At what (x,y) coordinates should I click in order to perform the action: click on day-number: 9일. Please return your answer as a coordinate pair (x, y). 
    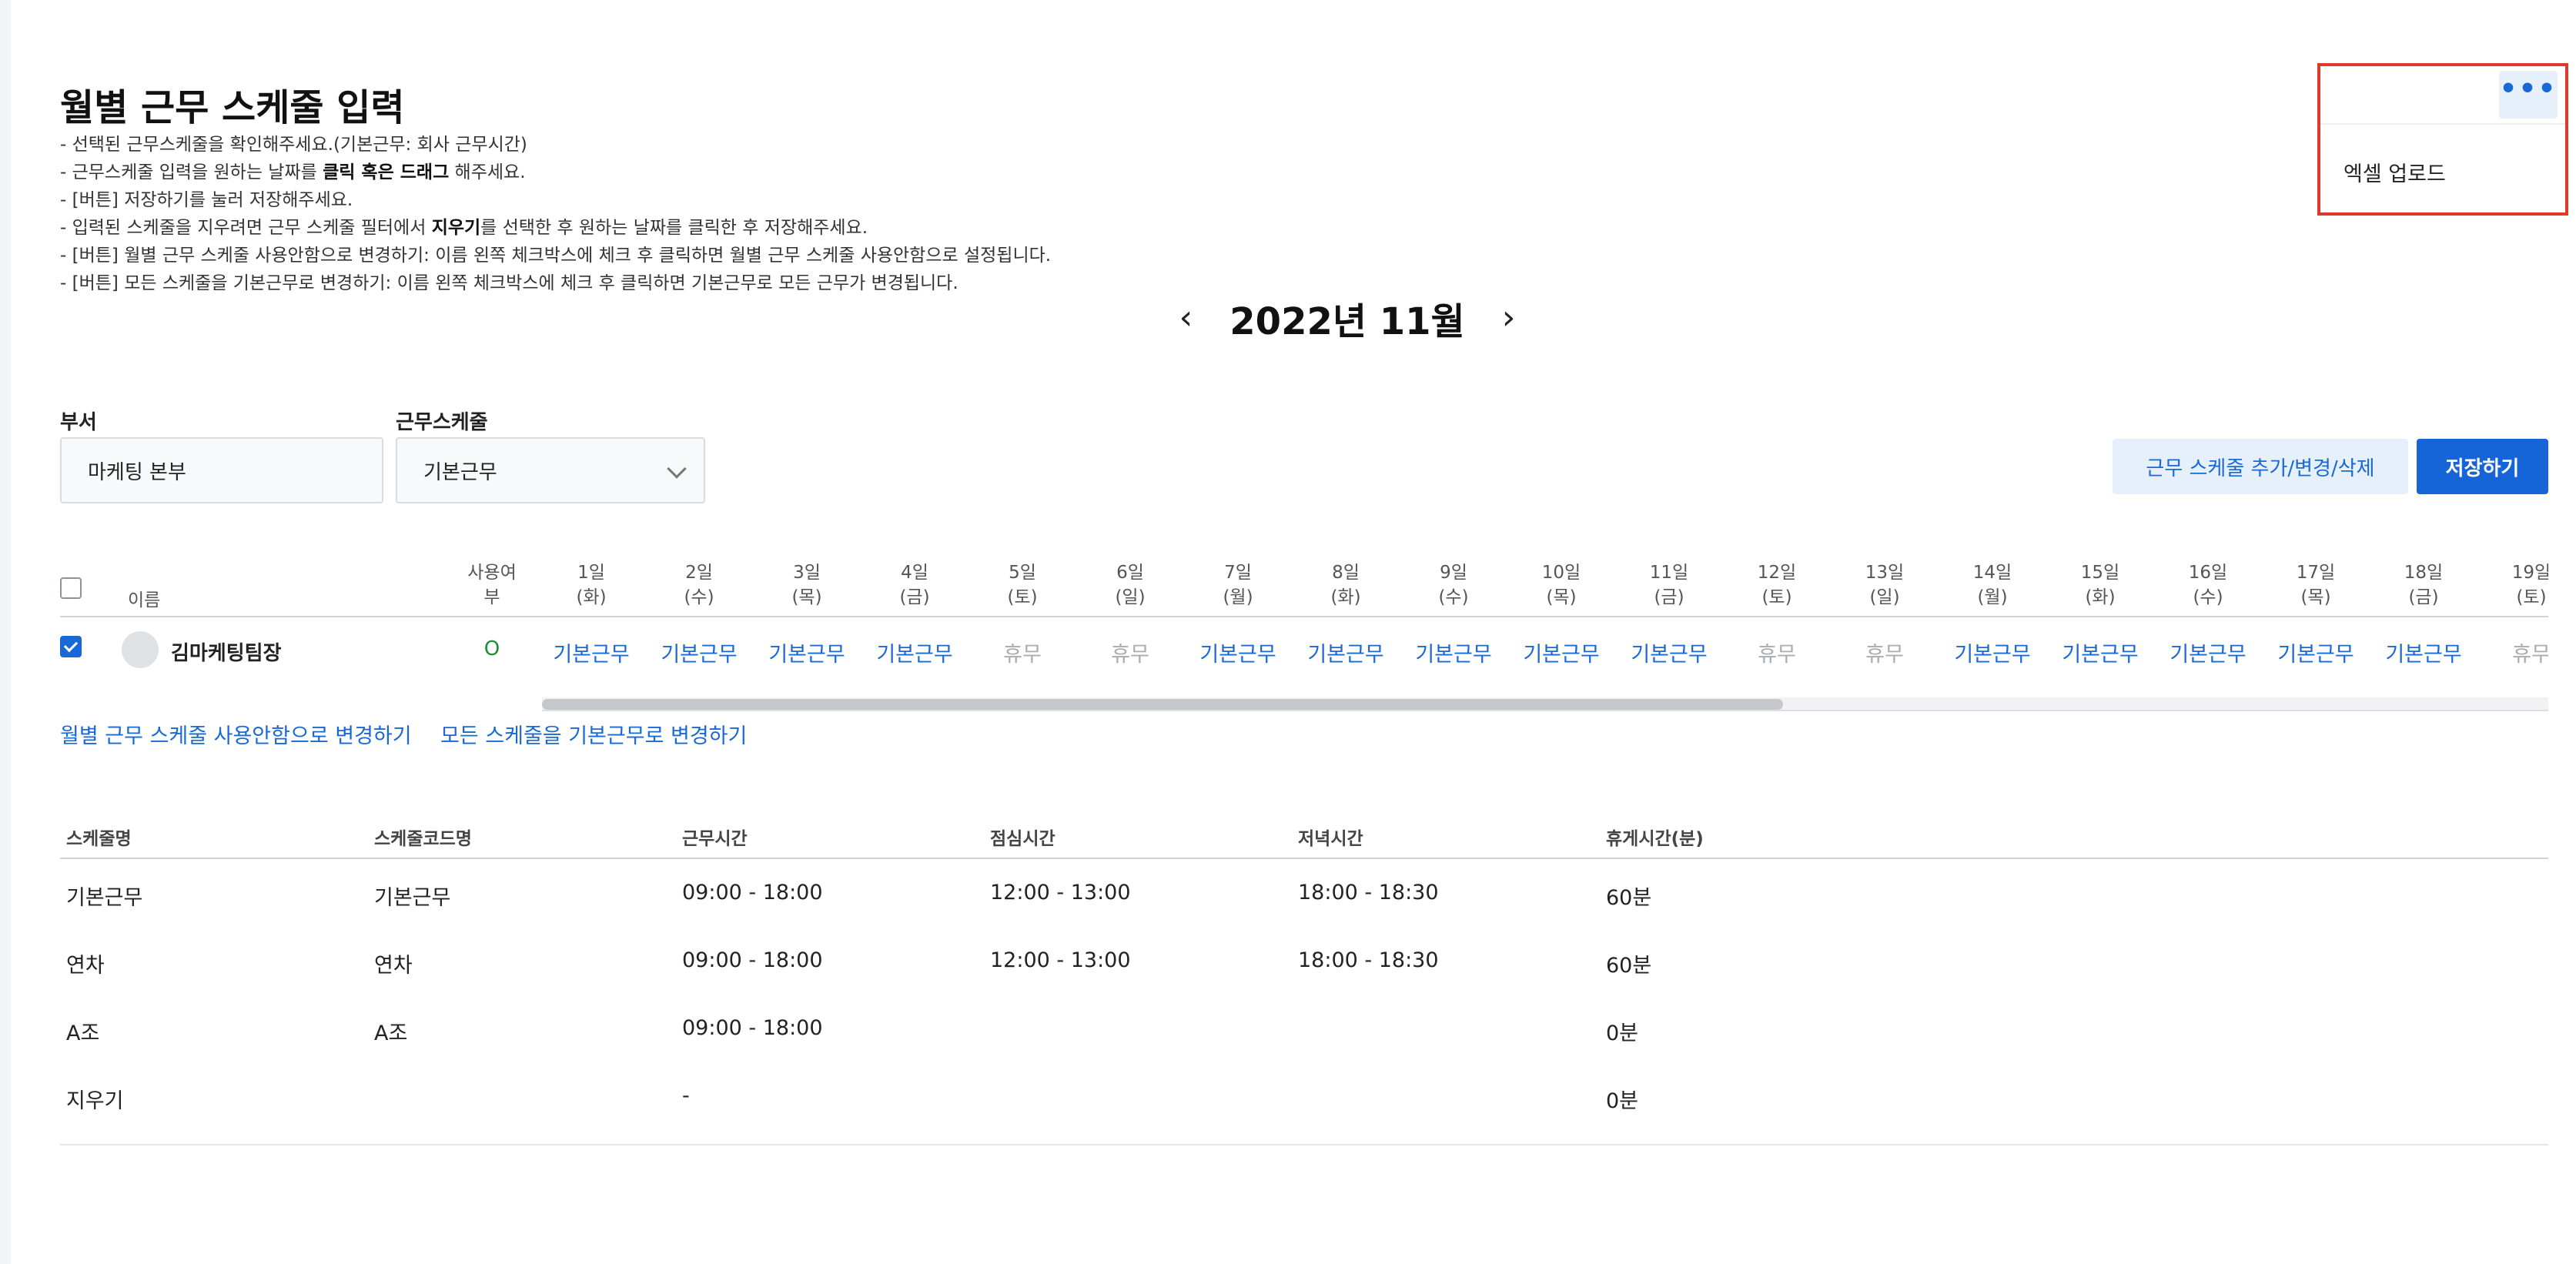
    Looking at the image, I should click on (1453, 573).